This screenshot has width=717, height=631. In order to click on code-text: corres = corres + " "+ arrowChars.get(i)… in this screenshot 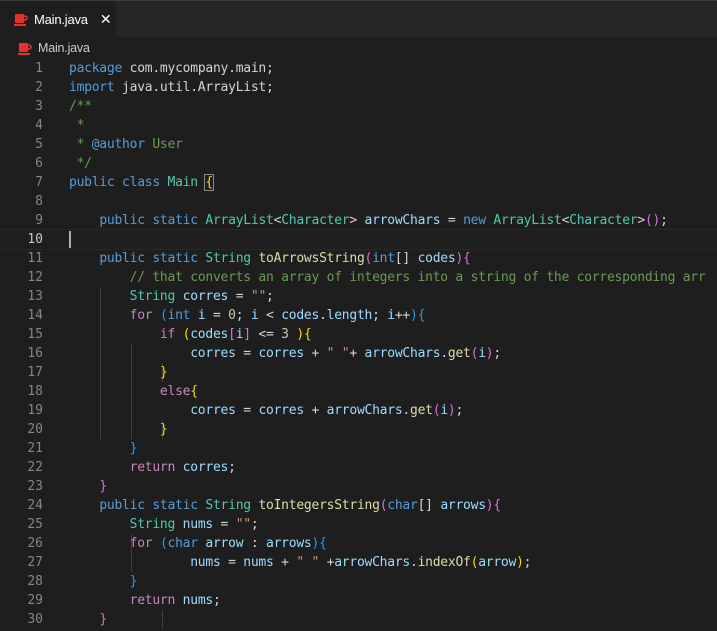, I will do `click(285, 353)`.